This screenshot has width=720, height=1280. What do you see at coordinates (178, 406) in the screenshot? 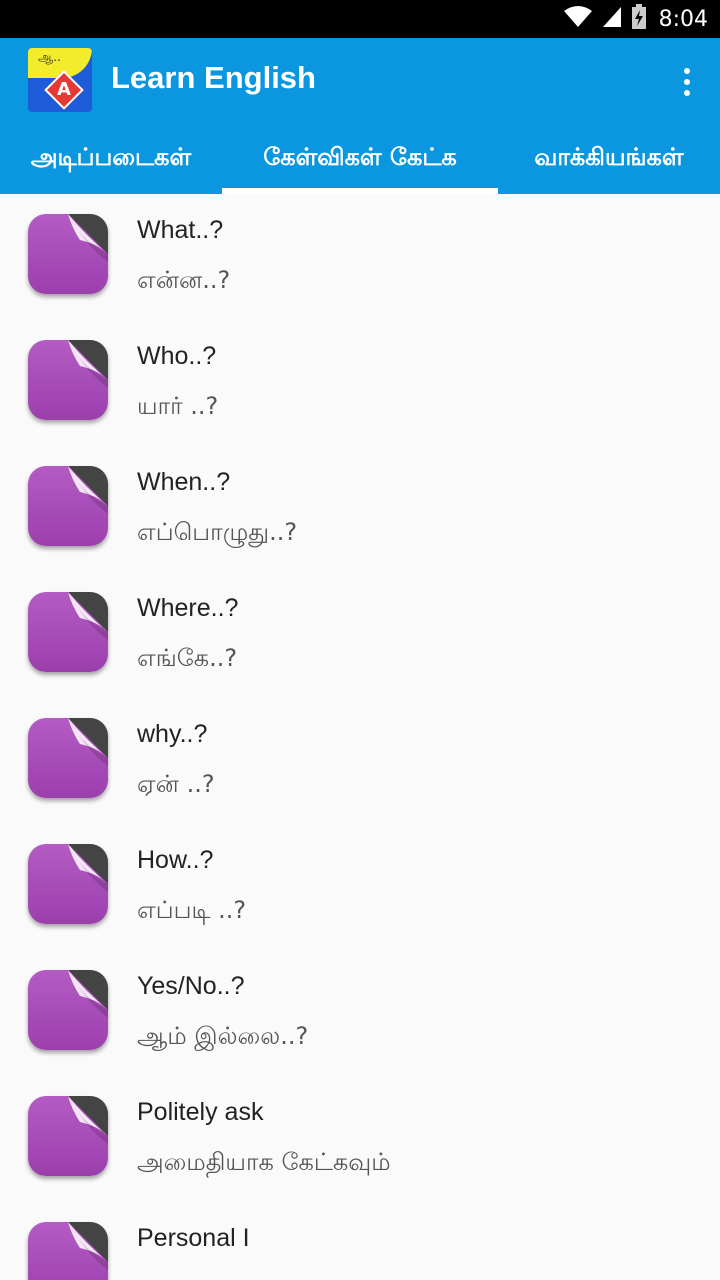
I see `item-subtitle: யார் ..?` at bounding box center [178, 406].